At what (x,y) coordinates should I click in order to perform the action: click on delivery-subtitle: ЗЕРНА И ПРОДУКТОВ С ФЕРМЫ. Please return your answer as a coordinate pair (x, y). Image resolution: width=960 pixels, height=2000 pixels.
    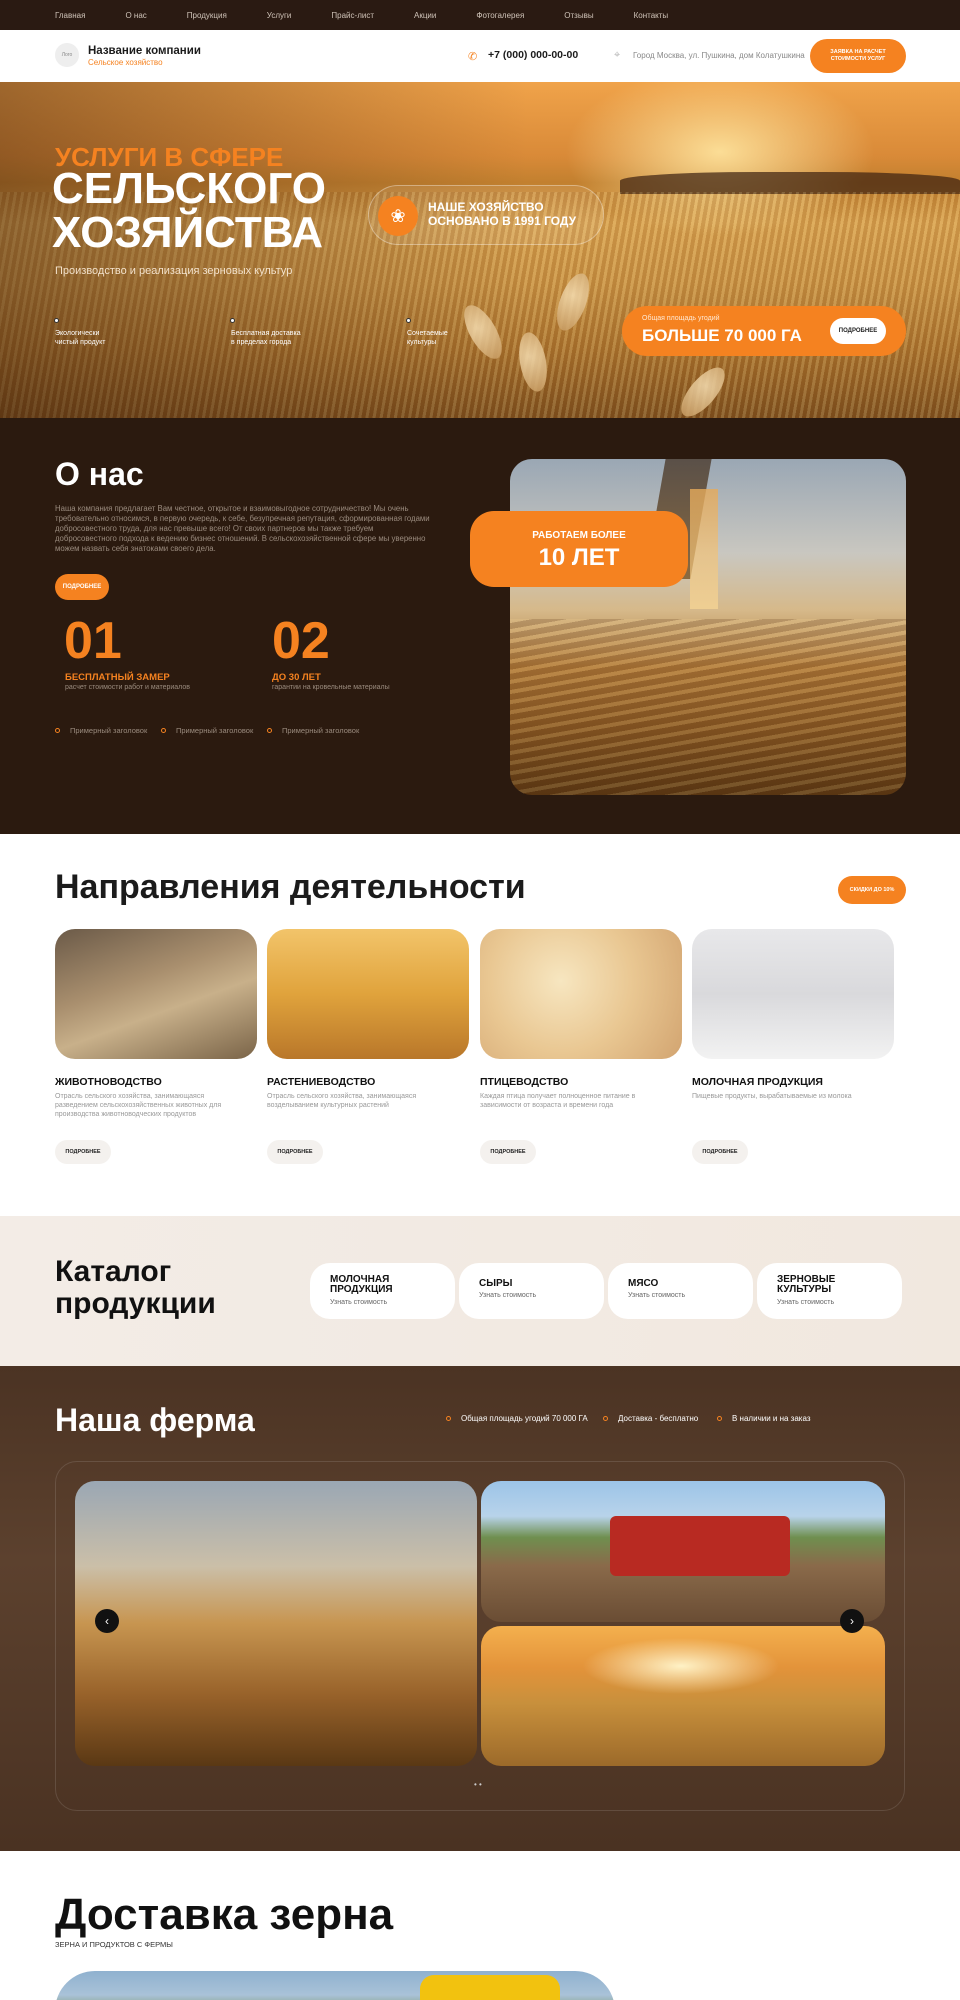
    Looking at the image, I should click on (114, 1944).